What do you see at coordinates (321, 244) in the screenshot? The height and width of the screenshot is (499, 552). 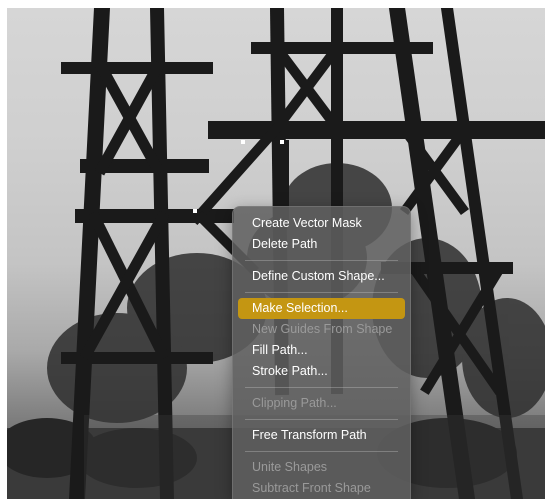 I see `menu-item-delete-path: Delete Path` at bounding box center [321, 244].